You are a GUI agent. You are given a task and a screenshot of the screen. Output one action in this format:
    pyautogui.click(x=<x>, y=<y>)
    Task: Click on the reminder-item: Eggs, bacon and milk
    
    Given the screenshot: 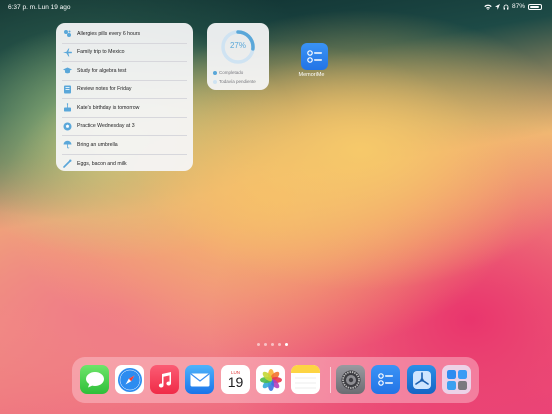 What is the action you would take?
    pyautogui.click(x=124, y=164)
    